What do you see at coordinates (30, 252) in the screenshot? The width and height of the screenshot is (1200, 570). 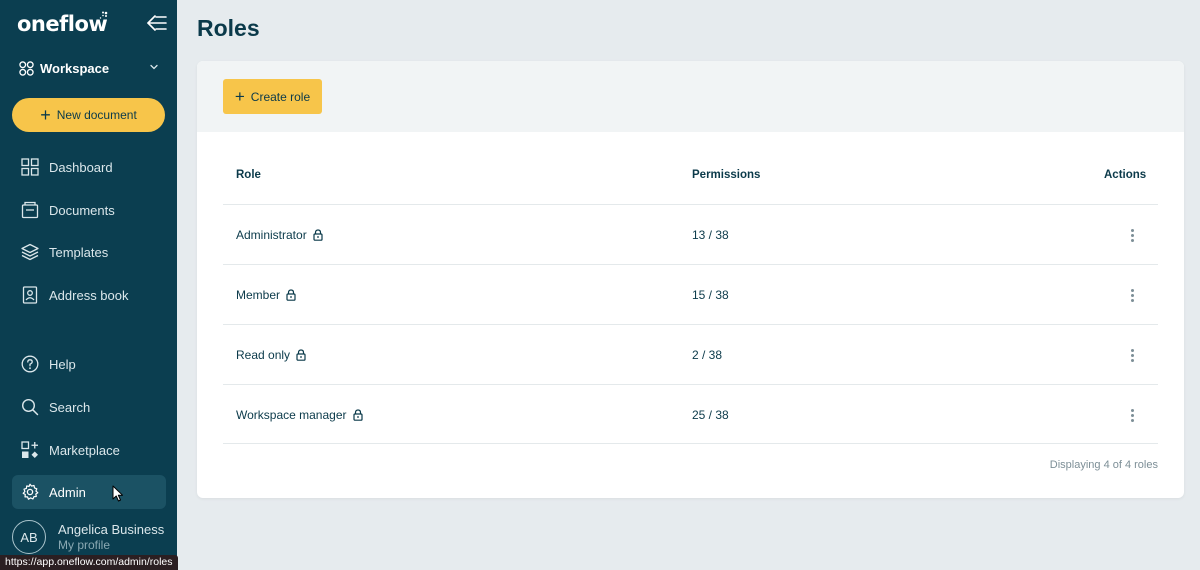 I see `layers-icon` at bounding box center [30, 252].